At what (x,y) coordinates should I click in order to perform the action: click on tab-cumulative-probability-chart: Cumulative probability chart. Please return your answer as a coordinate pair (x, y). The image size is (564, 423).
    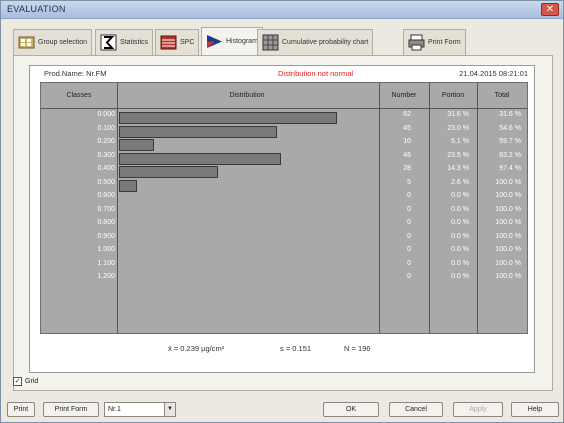
    Looking at the image, I should click on (315, 42).